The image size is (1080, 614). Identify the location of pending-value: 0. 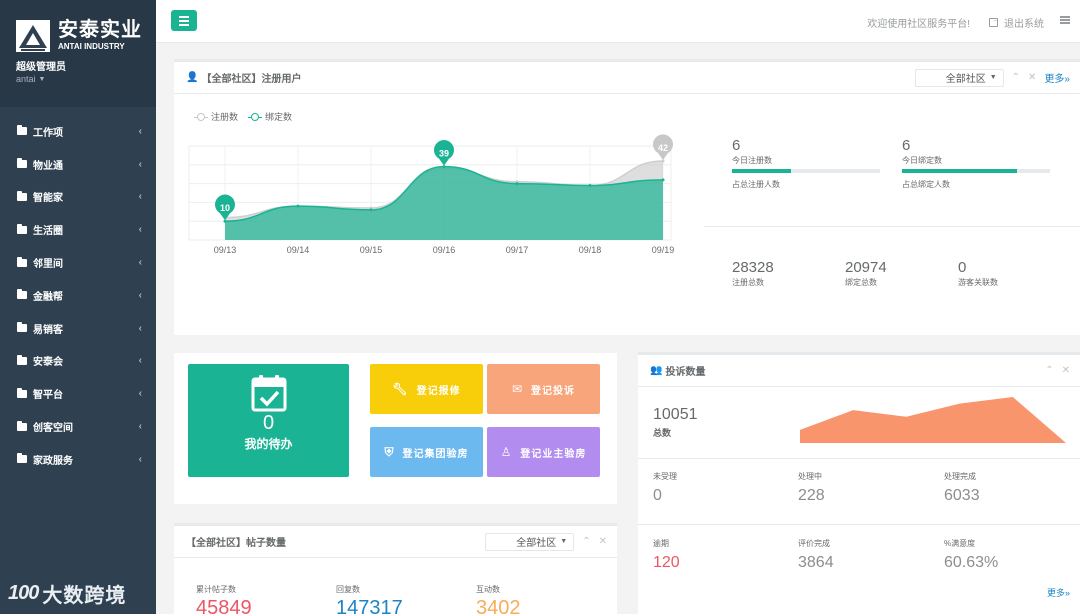
(657, 495).